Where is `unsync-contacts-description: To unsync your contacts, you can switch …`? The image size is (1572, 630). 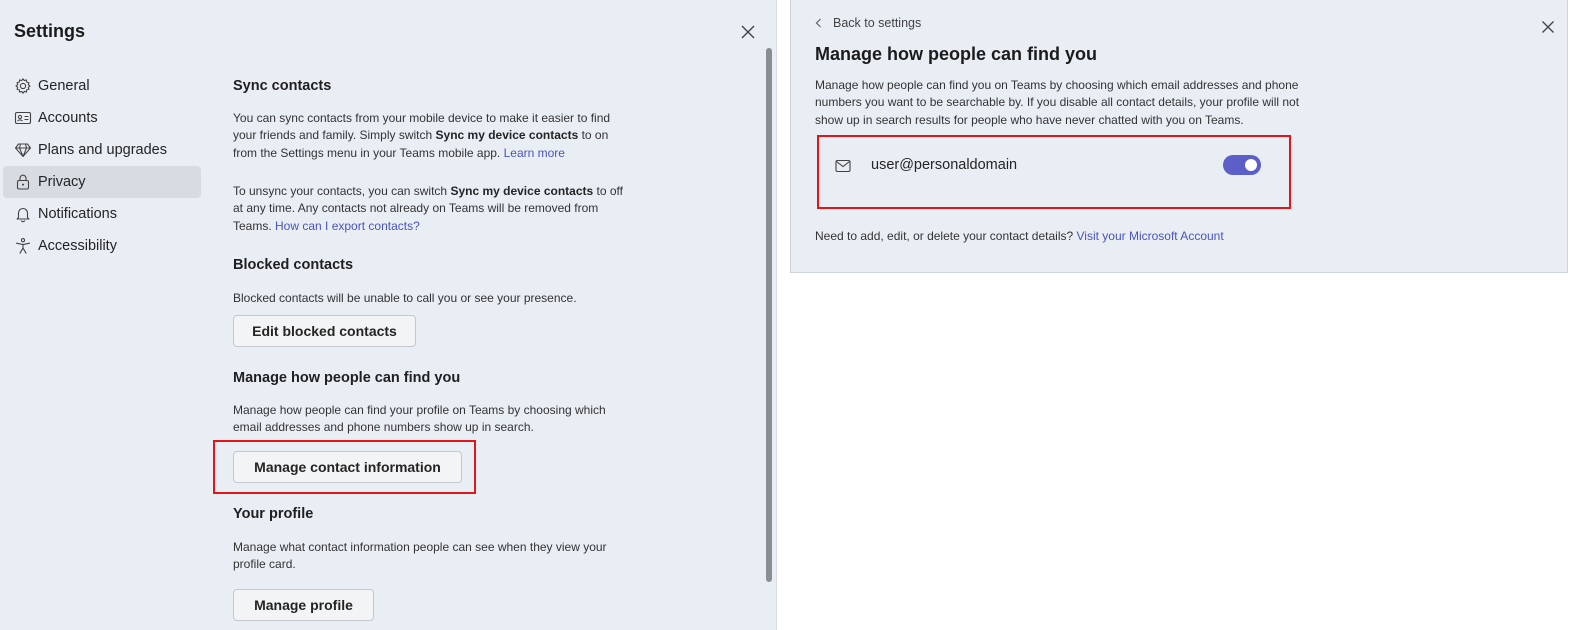 unsync-contacts-description: To unsync your contacts, you can switch … is located at coordinates (428, 208).